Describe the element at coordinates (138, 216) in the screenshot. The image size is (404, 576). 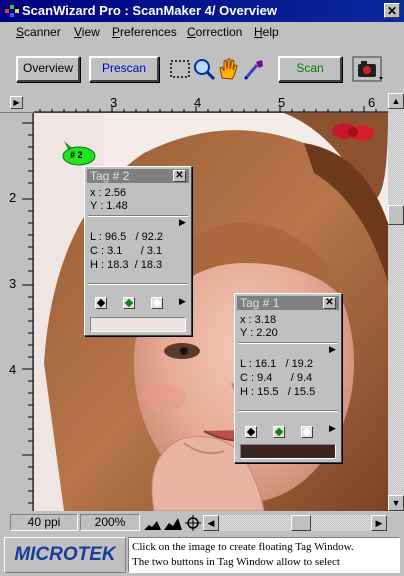
I see `tag-2-divider` at that location.